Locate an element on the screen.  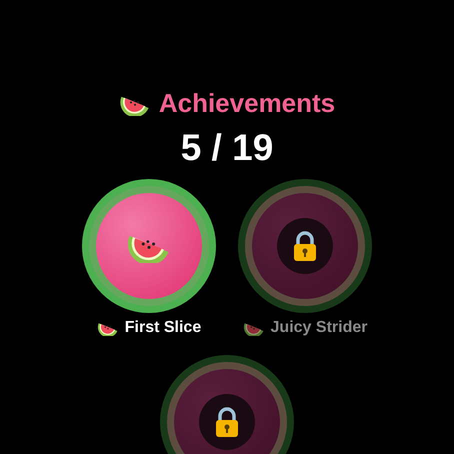
screen-title: Achievements is located at coordinates (247, 103).